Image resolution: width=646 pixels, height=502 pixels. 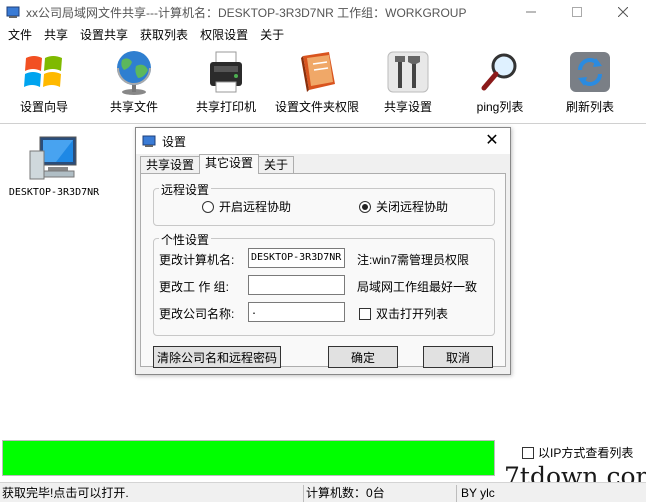 I want to click on clear-company-button: 清除公司名和远程密码, so click(x=217, y=357).